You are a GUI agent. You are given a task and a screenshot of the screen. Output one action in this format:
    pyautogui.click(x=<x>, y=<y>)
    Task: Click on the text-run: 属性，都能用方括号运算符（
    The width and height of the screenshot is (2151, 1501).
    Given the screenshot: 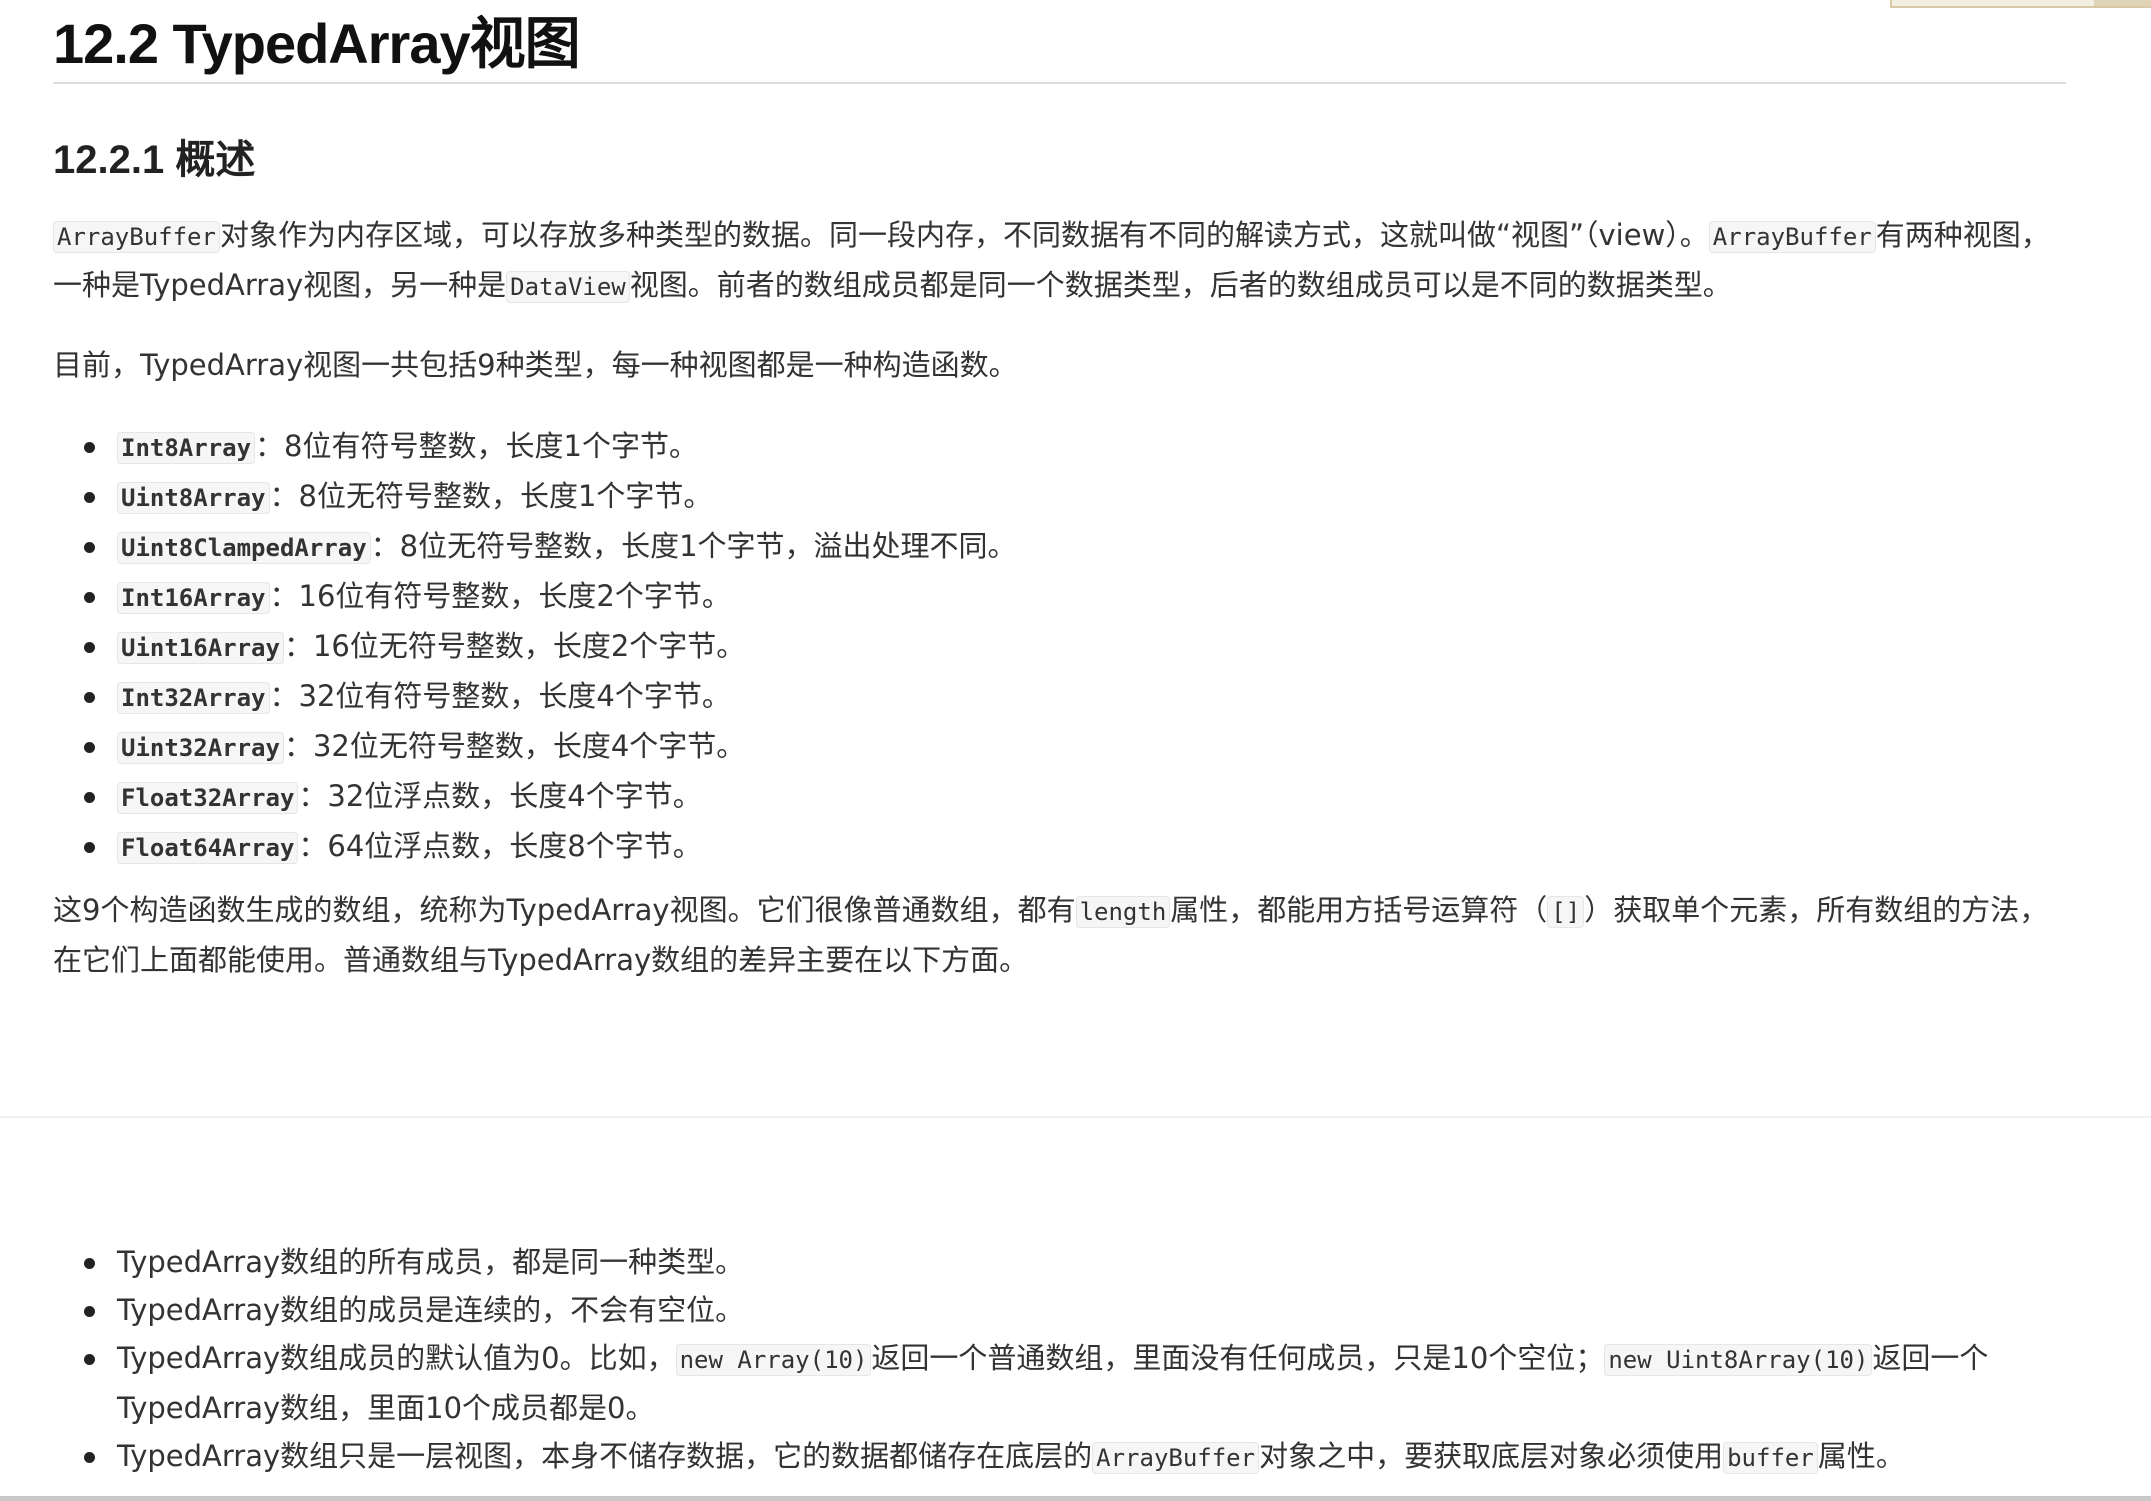 What is the action you would take?
    pyautogui.click(x=1359, y=910)
    